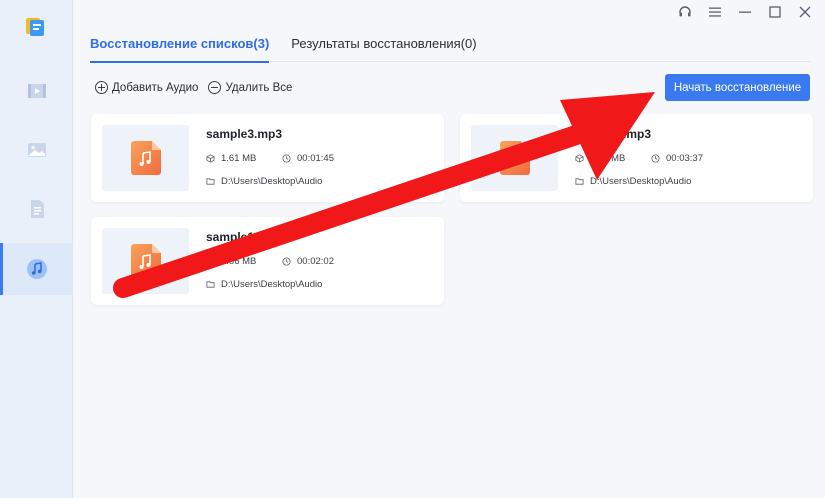  I want to click on sidebar, so click(36, 249).